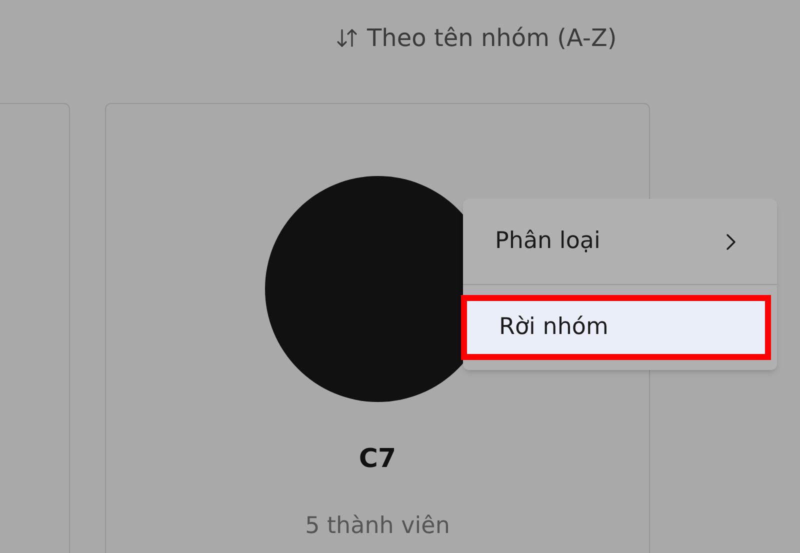  What do you see at coordinates (616, 327) in the screenshot?
I see `menu-item: Rời nhóm` at bounding box center [616, 327].